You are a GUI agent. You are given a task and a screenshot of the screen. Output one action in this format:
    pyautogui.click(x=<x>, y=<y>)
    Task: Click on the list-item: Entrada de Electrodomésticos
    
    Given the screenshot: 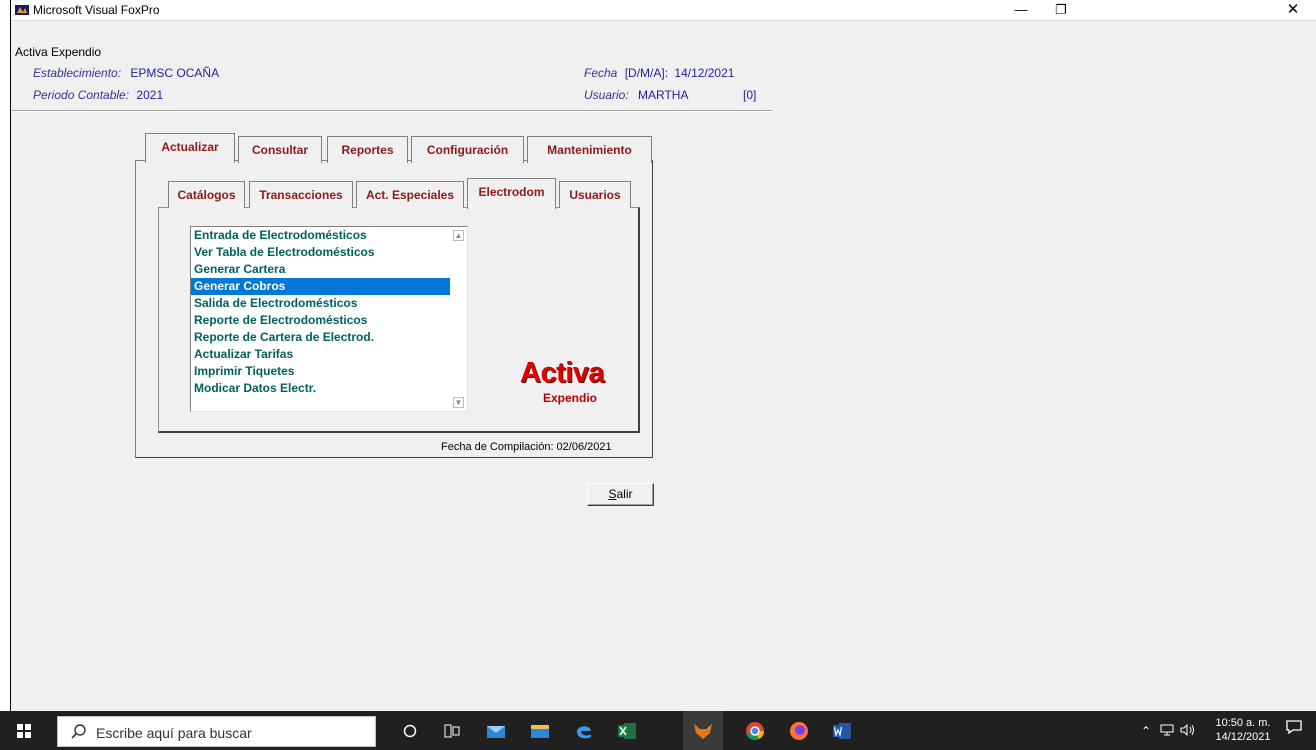 What is the action you would take?
    pyautogui.click(x=320, y=235)
    